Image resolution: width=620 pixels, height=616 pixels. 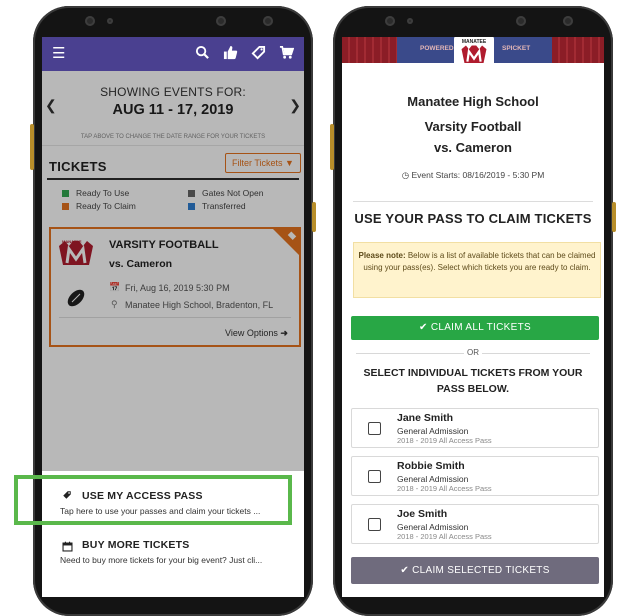 I want to click on event-starts-text: Event Starts: 08/16/2019 - 5:30 PM, so click(x=478, y=175).